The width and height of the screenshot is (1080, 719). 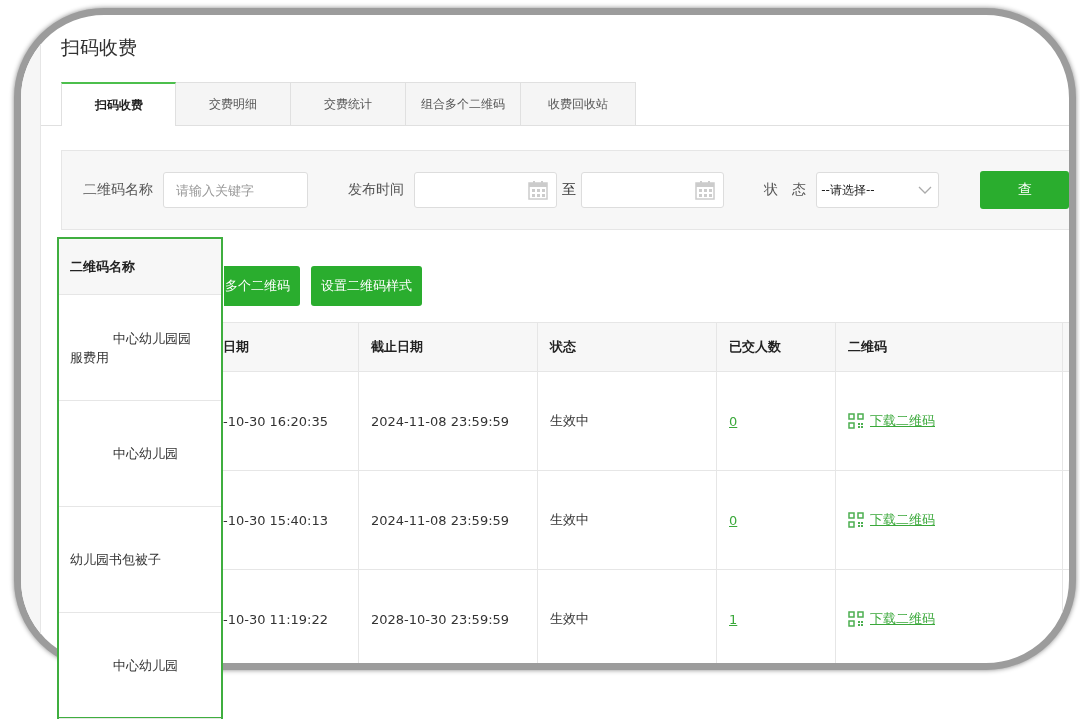 I want to click on search-button: 查, so click(x=1024, y=190).